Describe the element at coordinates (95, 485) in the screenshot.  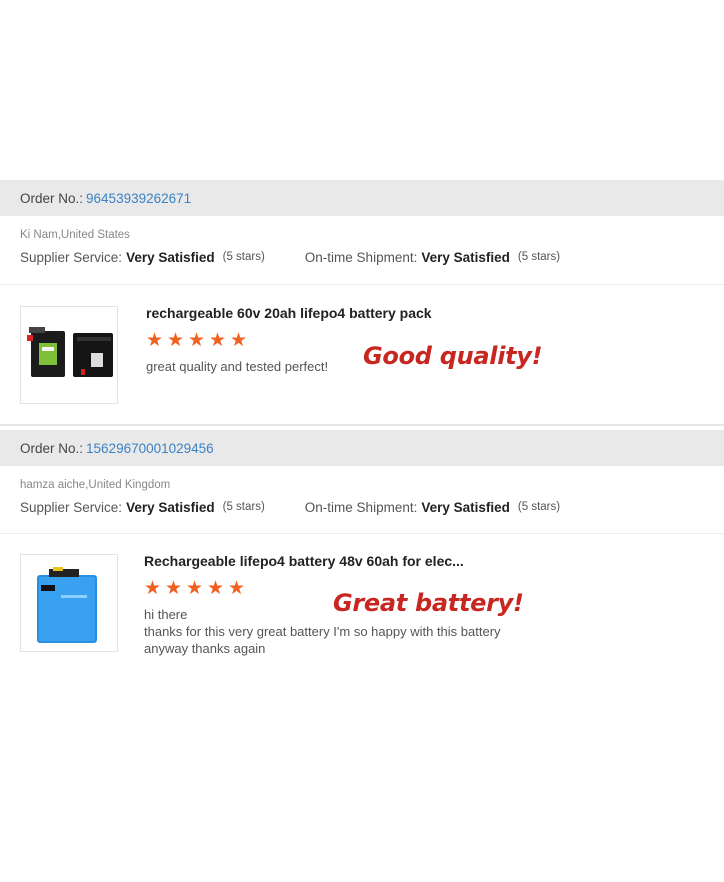
I see `reviewer-name: hamza aiche,United Kingdom` at that location.